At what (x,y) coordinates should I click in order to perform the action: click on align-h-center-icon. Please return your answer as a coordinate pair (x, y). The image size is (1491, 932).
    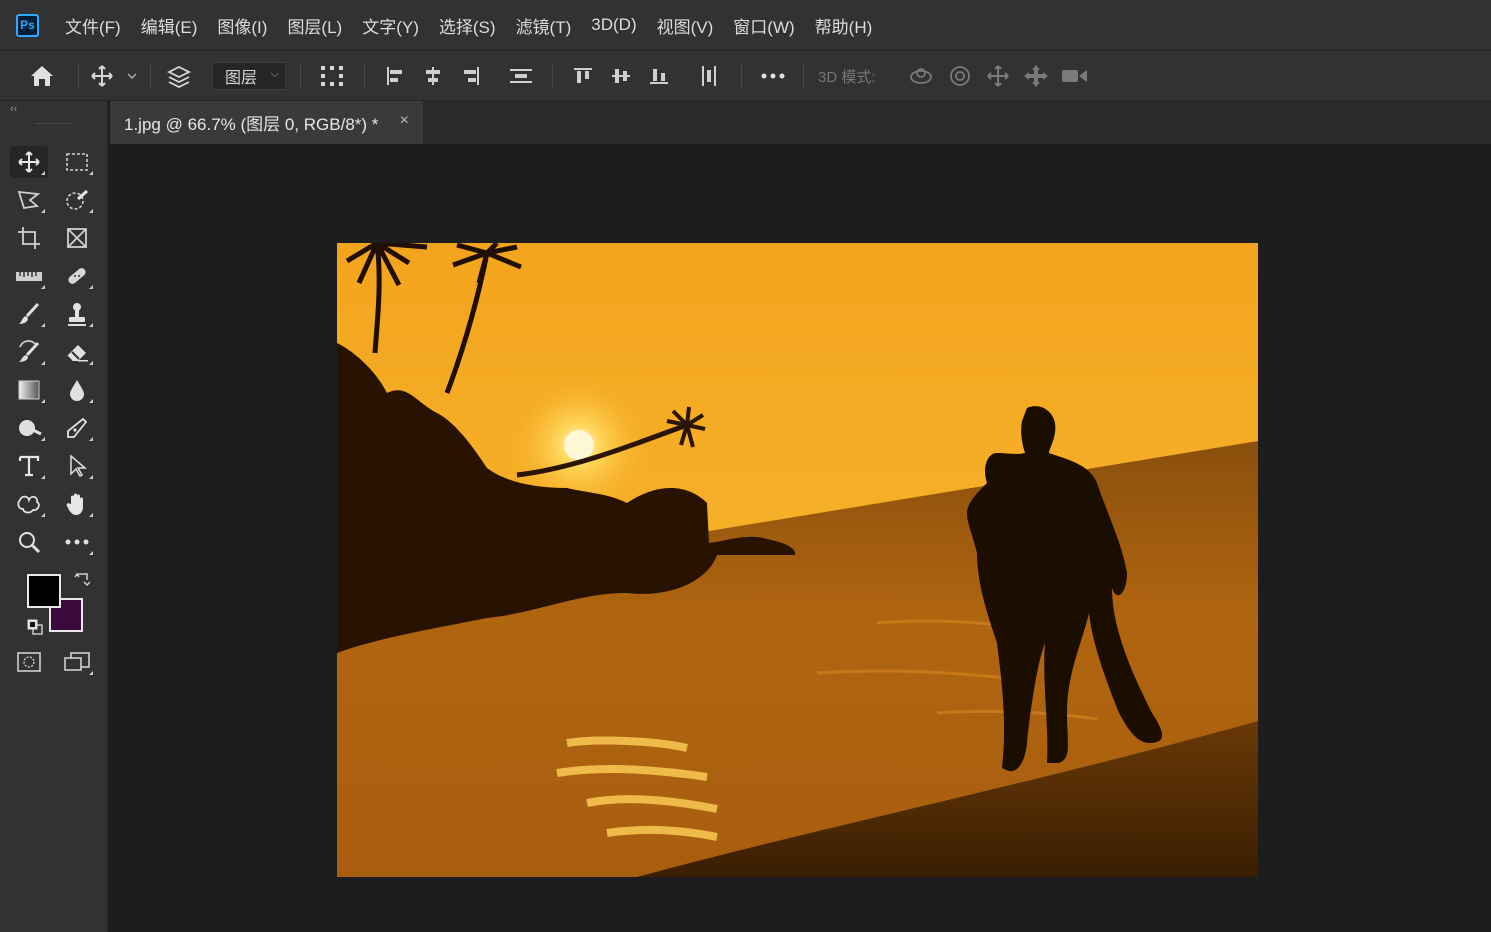
    Looking at the image, I should click on (433, 75).